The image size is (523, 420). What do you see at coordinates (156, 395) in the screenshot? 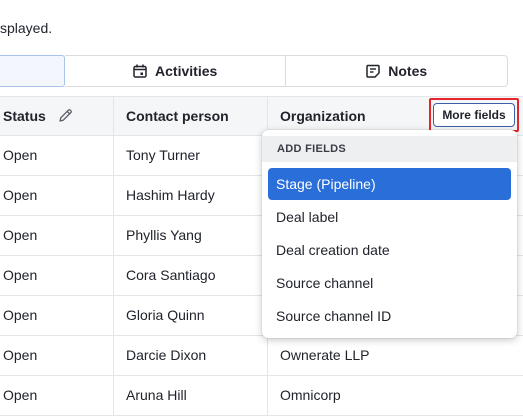
I see `contact-cell: Aruna Hill` at bounding box center [156, 395].